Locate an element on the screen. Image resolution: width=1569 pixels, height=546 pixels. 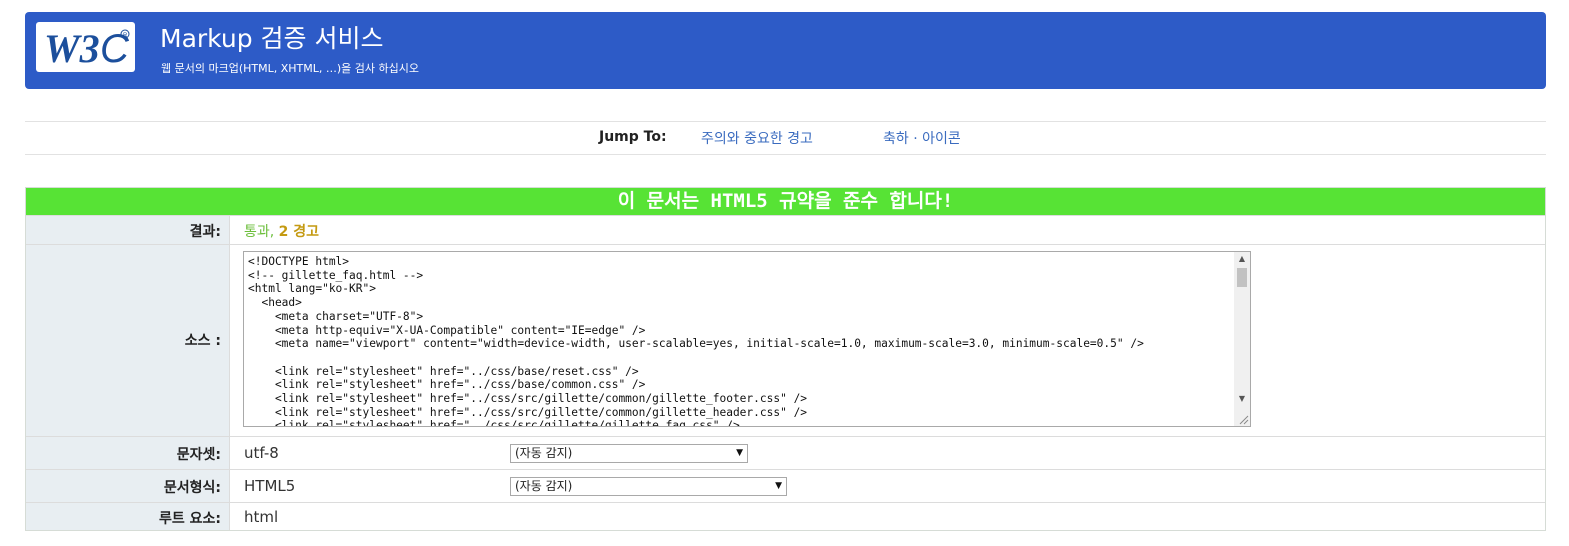
result-label: 결과: is located at coordinates (205, 232).